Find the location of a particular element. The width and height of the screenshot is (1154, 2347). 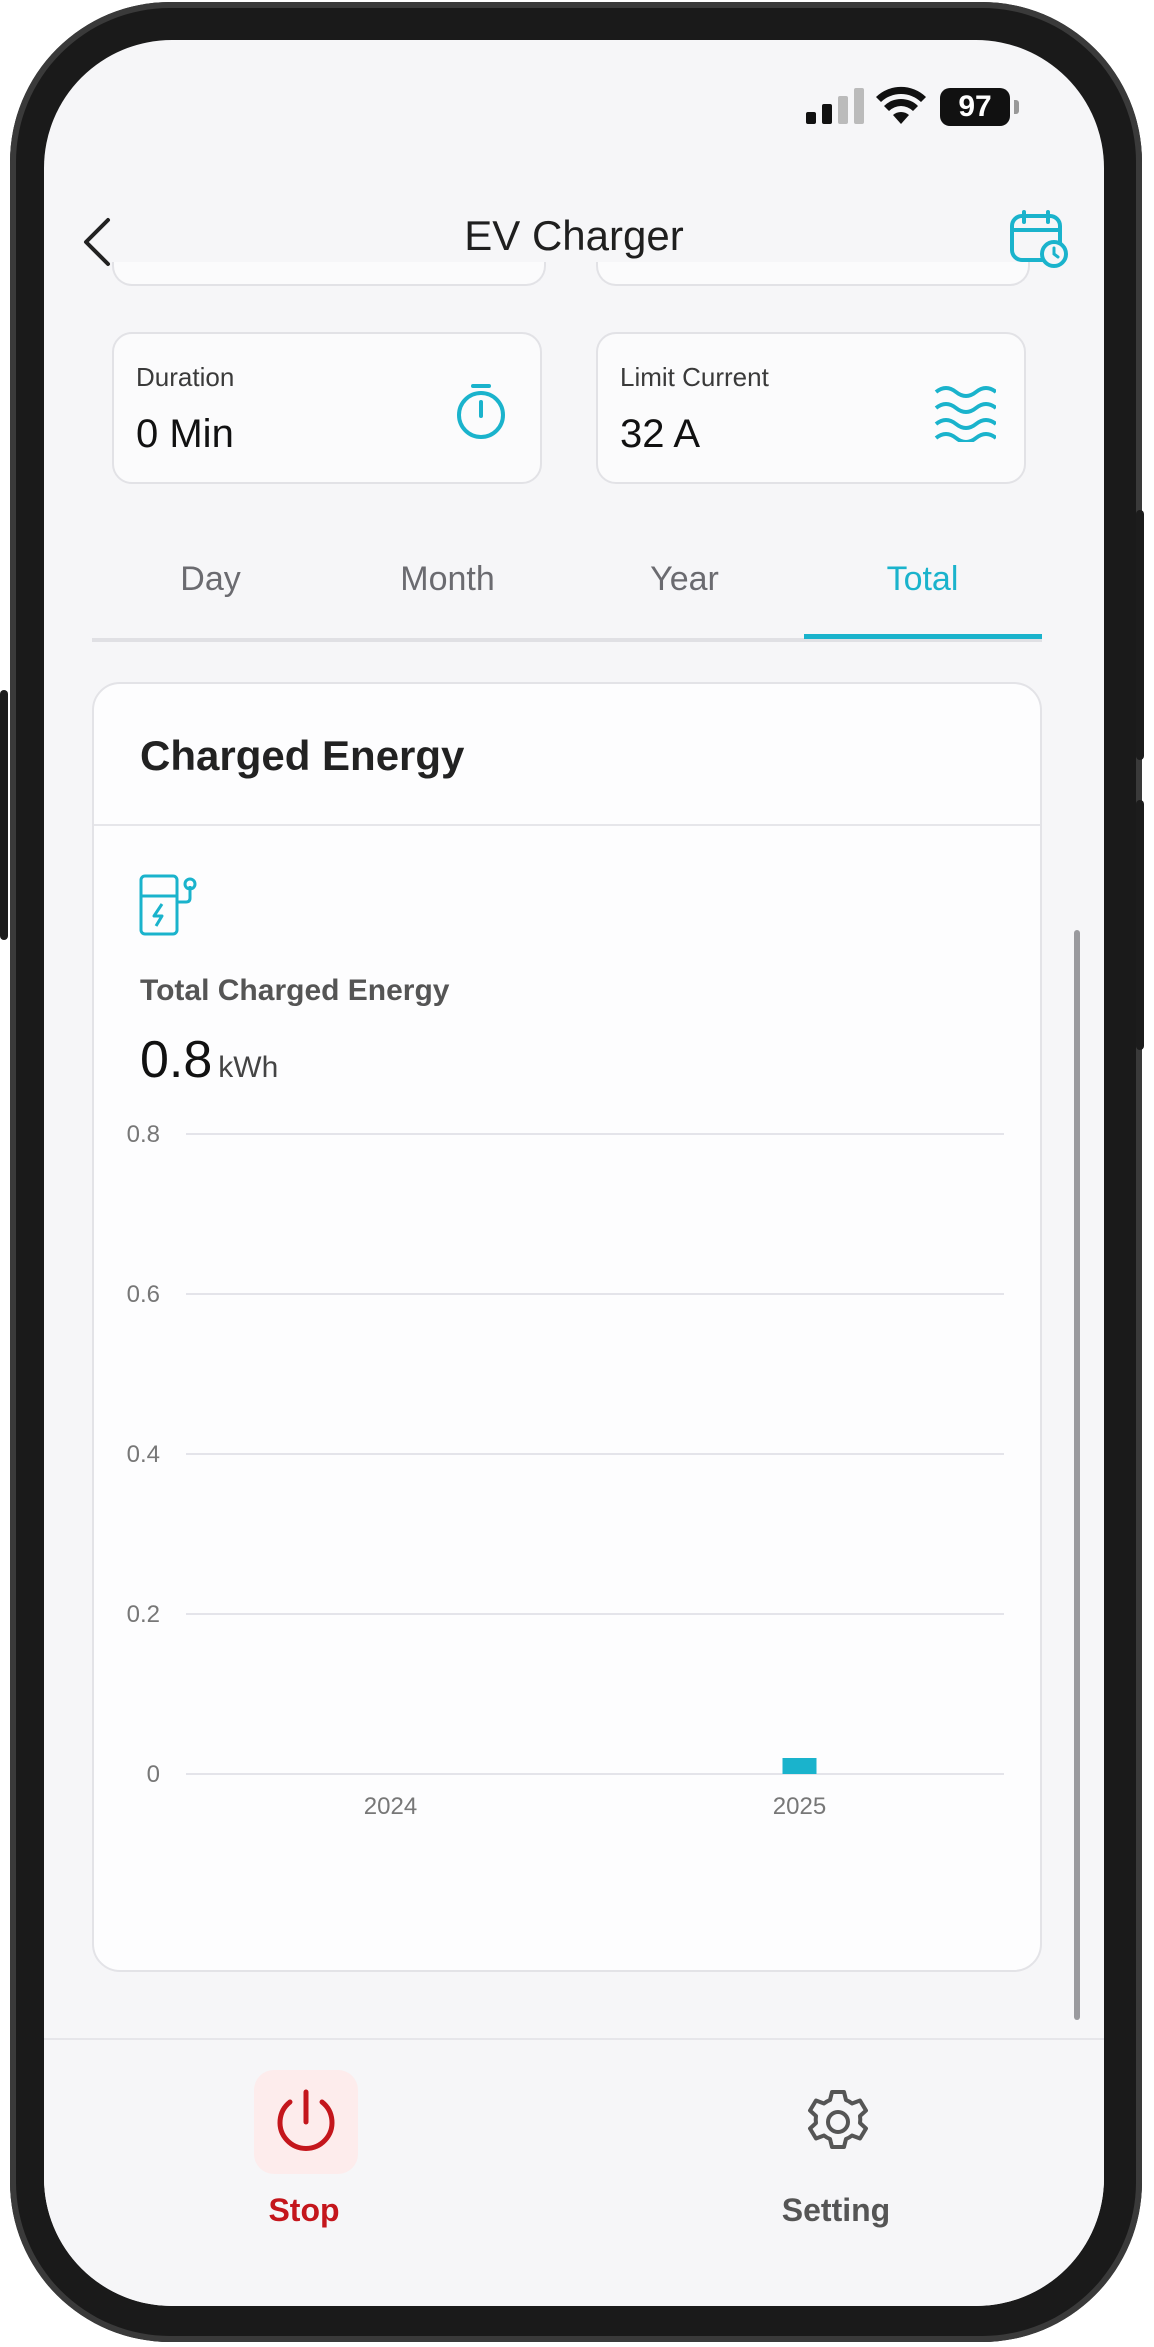

current-waves-icon is located at coordinates (965, 414).